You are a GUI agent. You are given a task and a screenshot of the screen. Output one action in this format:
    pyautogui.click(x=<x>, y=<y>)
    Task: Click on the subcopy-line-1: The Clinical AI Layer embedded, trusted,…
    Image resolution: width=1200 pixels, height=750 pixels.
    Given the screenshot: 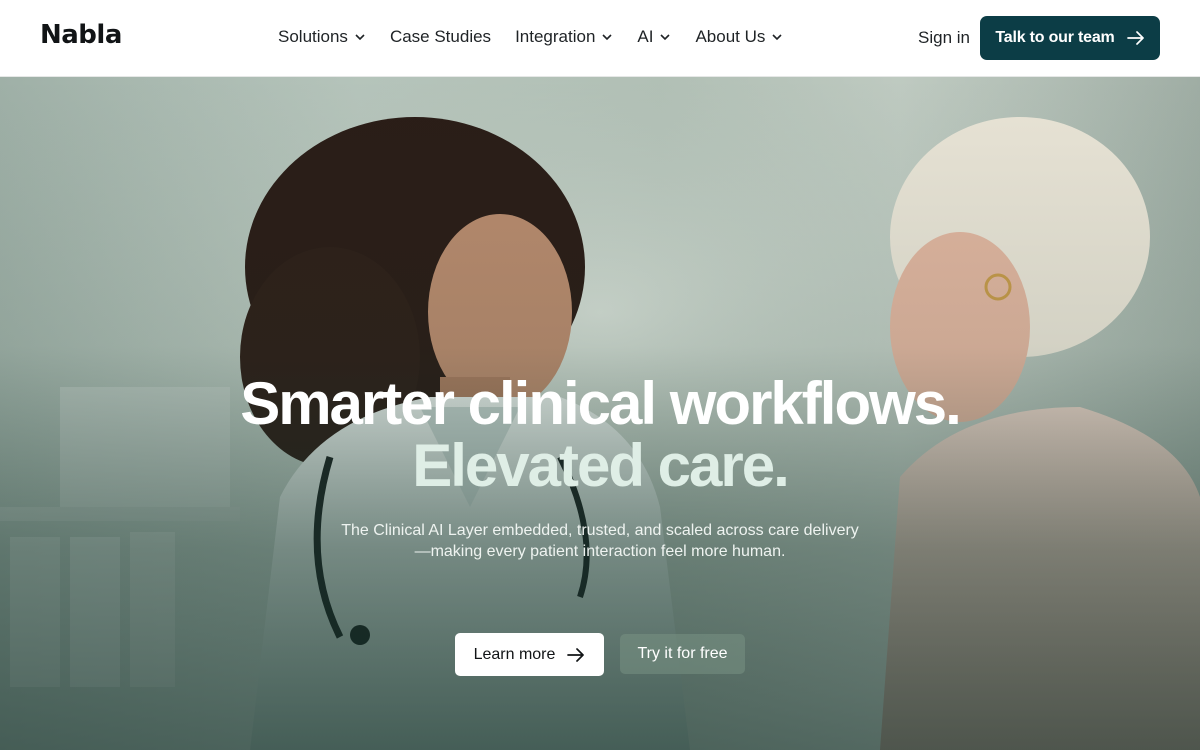 What is the action you would take?
    pyautogui.click(x=600, y=530)
    